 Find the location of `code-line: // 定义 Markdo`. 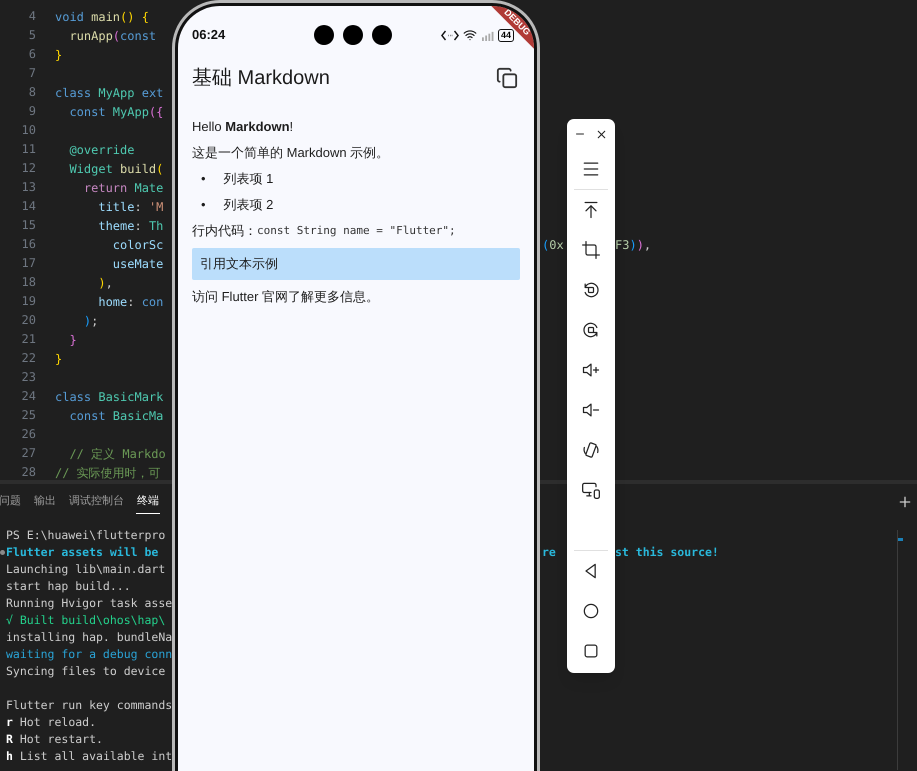

code-line: // 定义 Markdo is located at coordinates (117, 453).